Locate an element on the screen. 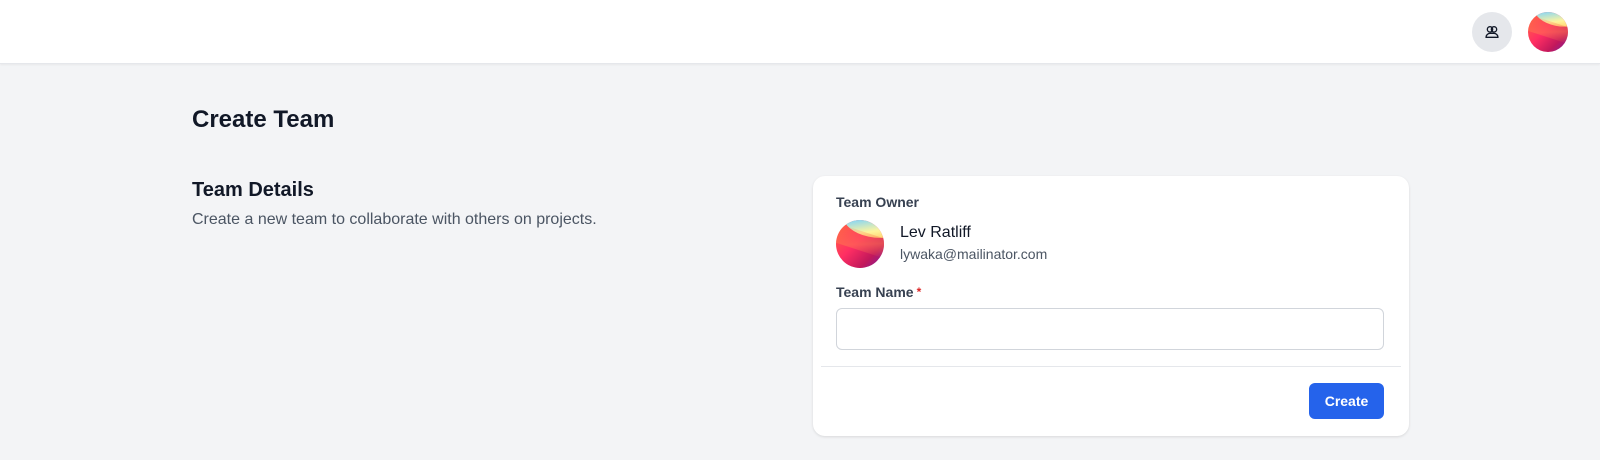 The image size is (1600, 460). team-name-input is located at coordinates (1110, 329).